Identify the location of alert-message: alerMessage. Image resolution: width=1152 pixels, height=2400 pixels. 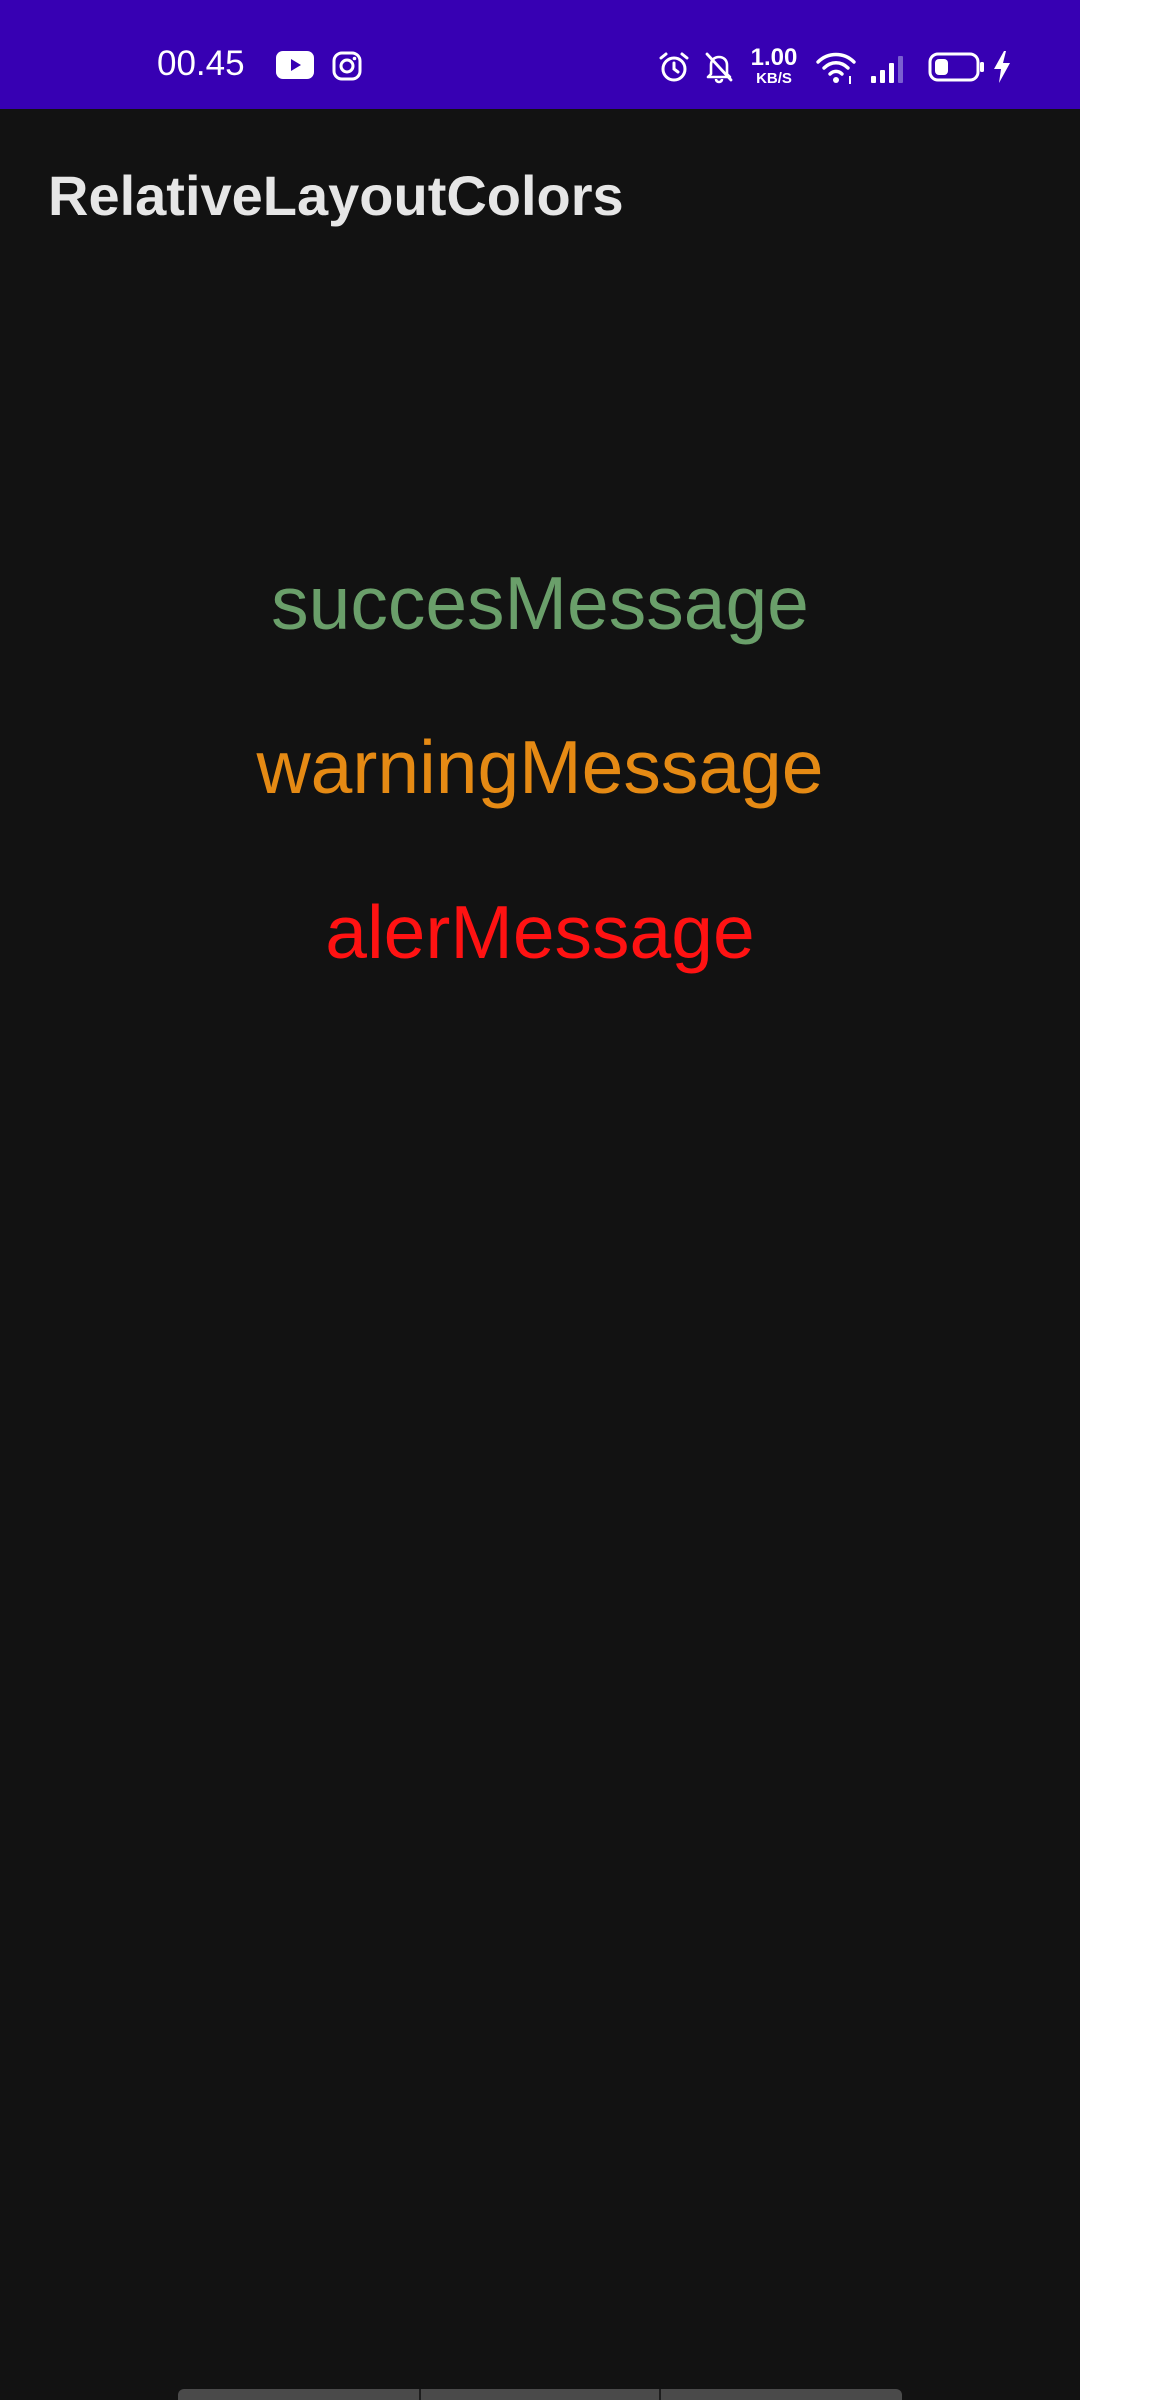
(540, 932).